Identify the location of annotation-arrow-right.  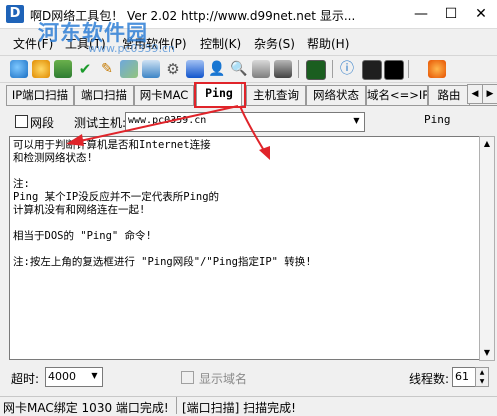
(253, 130).